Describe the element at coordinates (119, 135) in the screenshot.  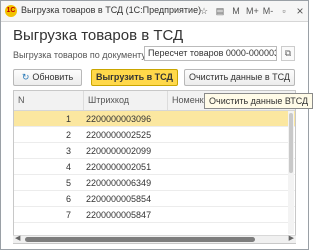
I see `row-barcode: 2200000002525` at that location.